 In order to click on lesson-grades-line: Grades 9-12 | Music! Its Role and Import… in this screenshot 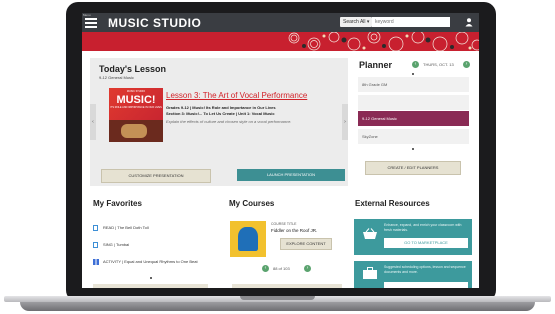, I will do `click(221, 107)`.